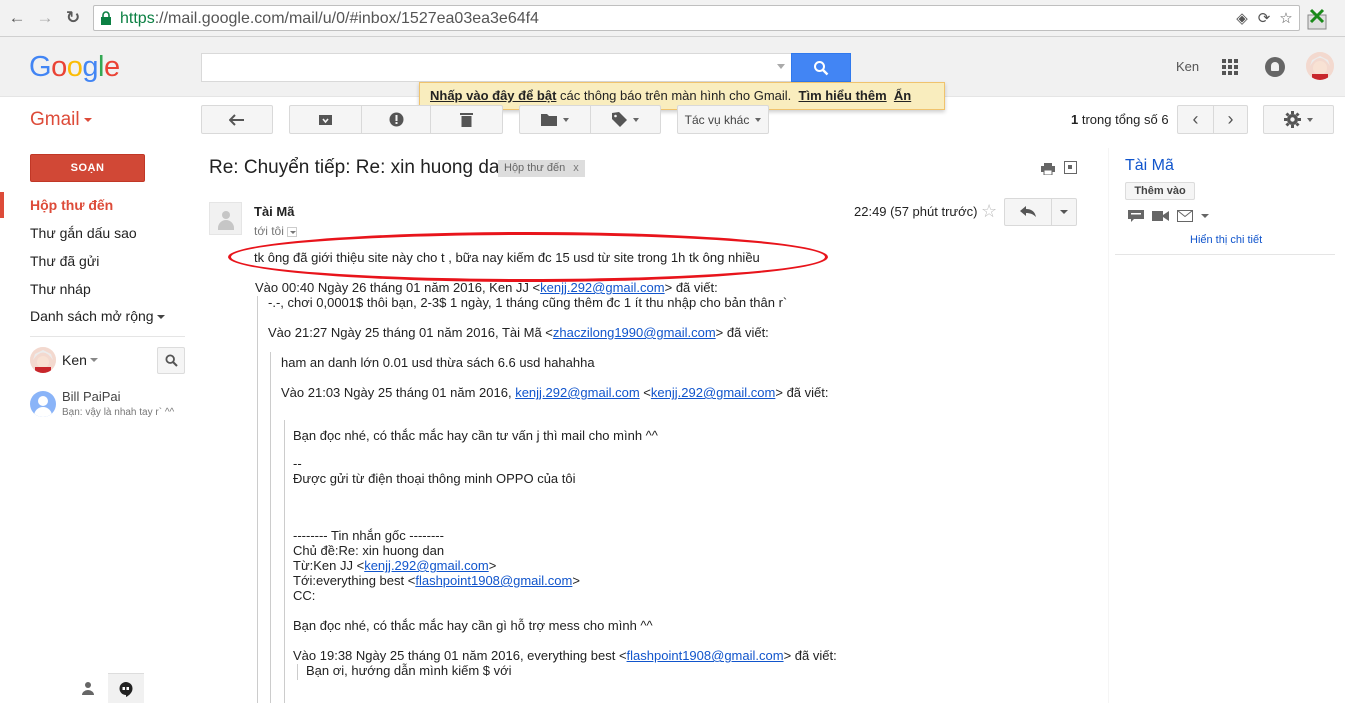 The height and width of the screenshot is (703, 1345). I want to click on hangouts-icon, so click(126, 689).